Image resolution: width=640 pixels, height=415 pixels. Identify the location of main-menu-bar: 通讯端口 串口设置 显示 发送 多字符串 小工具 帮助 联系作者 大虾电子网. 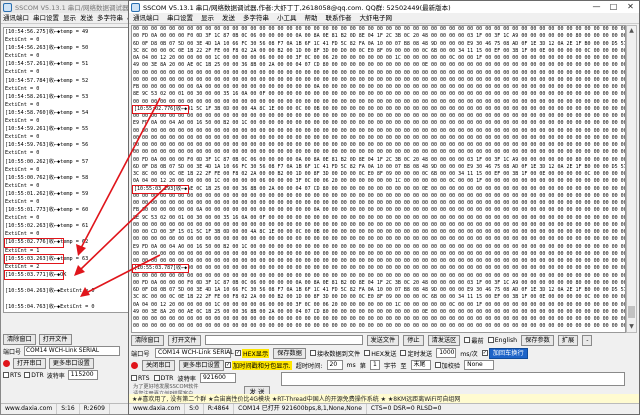
(384, 18).